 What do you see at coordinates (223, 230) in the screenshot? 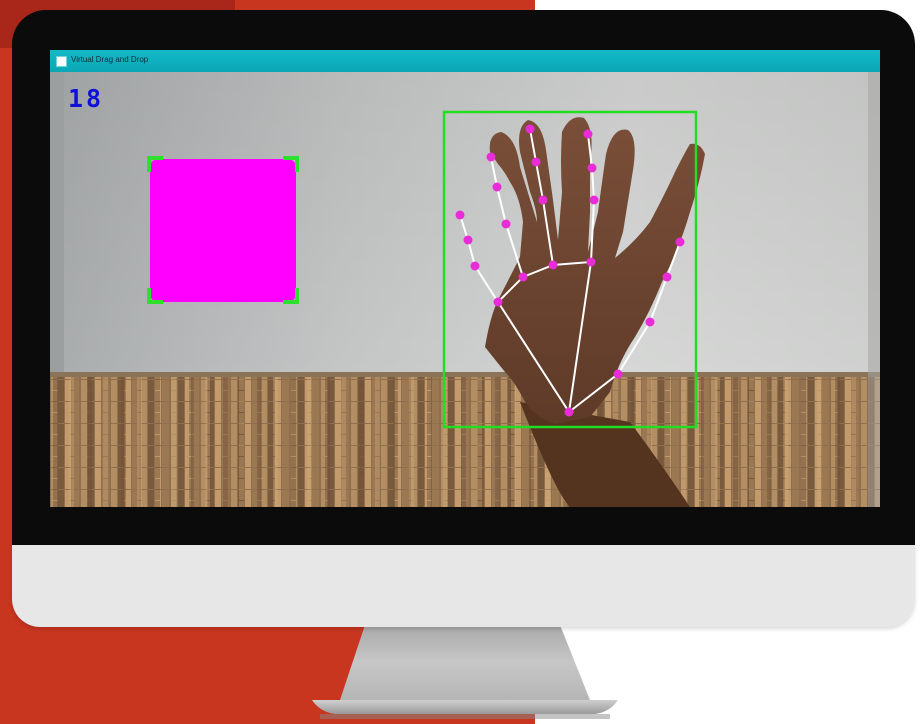
I see `draggable-square` at bounding box center [223, 230].